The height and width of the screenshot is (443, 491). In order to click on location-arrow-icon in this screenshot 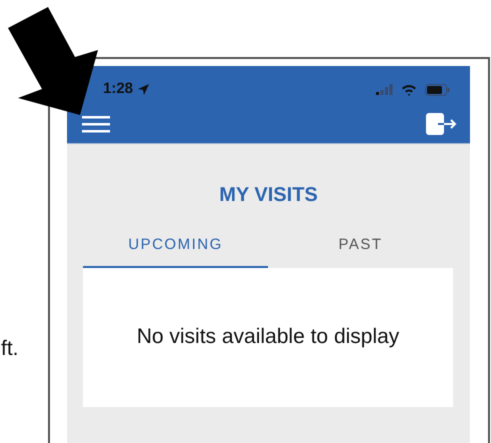, I will do `click(143, 89)`.